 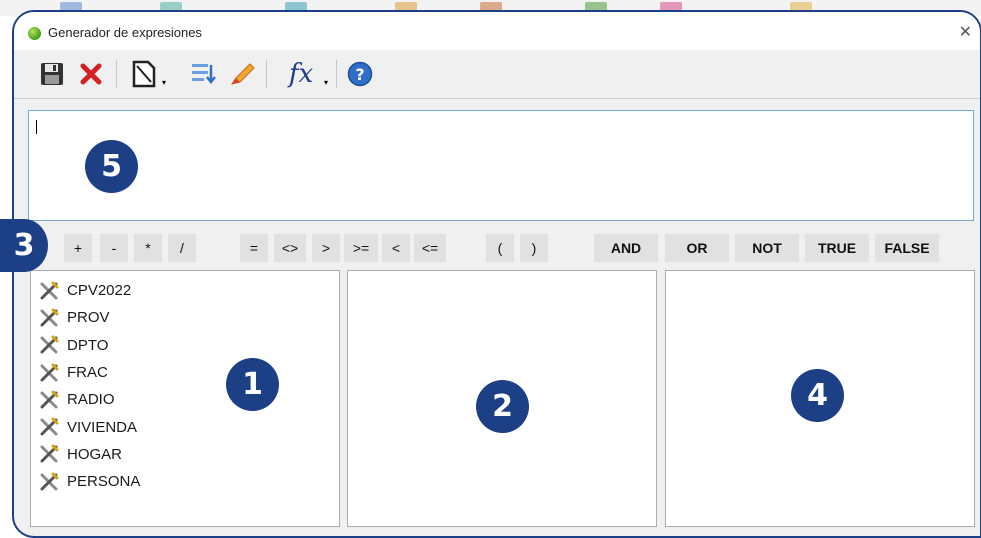 What do you see at coordinates (24, 245) in the screenshot?
I see `callout-badge-3: 3` at bounding box center [24, 245].